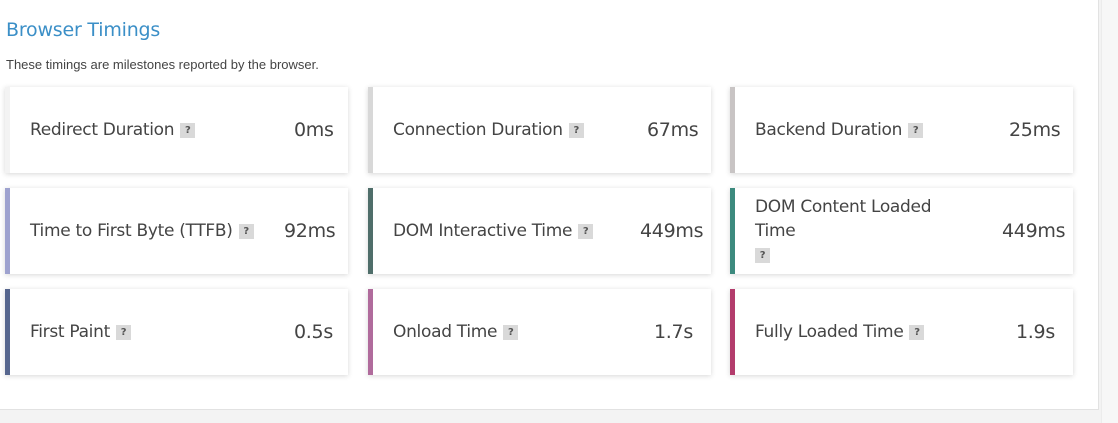 This screenshot has width=1118, height=423. What do you see at coordinates (313, 332) in the screenshot?
I see `timing-value: 0.5s` at bounding box center [313, 332].